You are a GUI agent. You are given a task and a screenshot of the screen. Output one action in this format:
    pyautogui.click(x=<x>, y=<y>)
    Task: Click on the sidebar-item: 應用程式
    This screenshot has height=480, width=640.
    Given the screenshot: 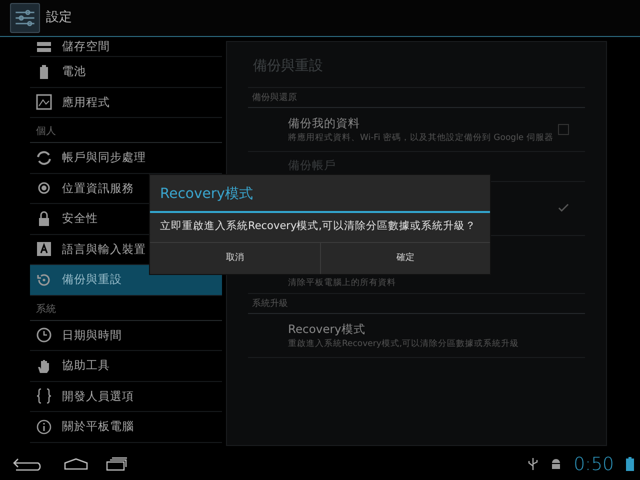 What is the action you would take?
    pyautogui.click(x=126, y=103)
    